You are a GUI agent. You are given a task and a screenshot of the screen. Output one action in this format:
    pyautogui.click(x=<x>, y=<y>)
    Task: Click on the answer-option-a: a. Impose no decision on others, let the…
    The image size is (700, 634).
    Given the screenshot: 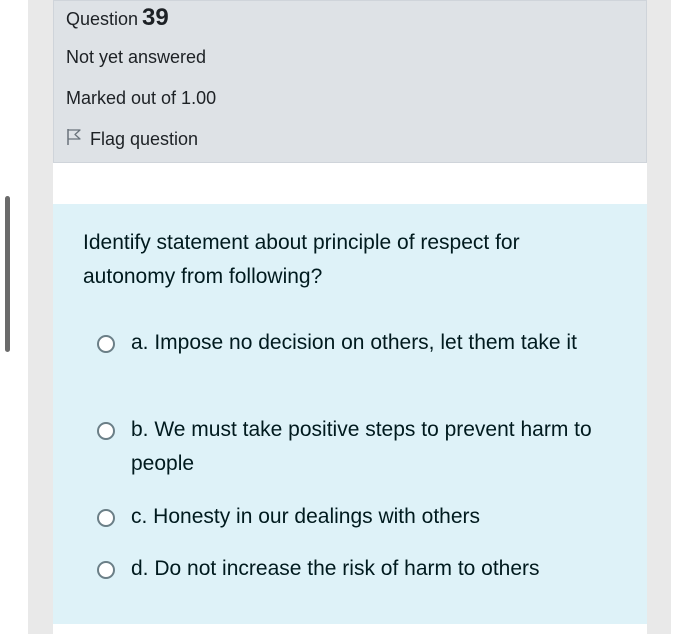 What is the action you would take?
    pyautogui.click(x=349, y=343)
    